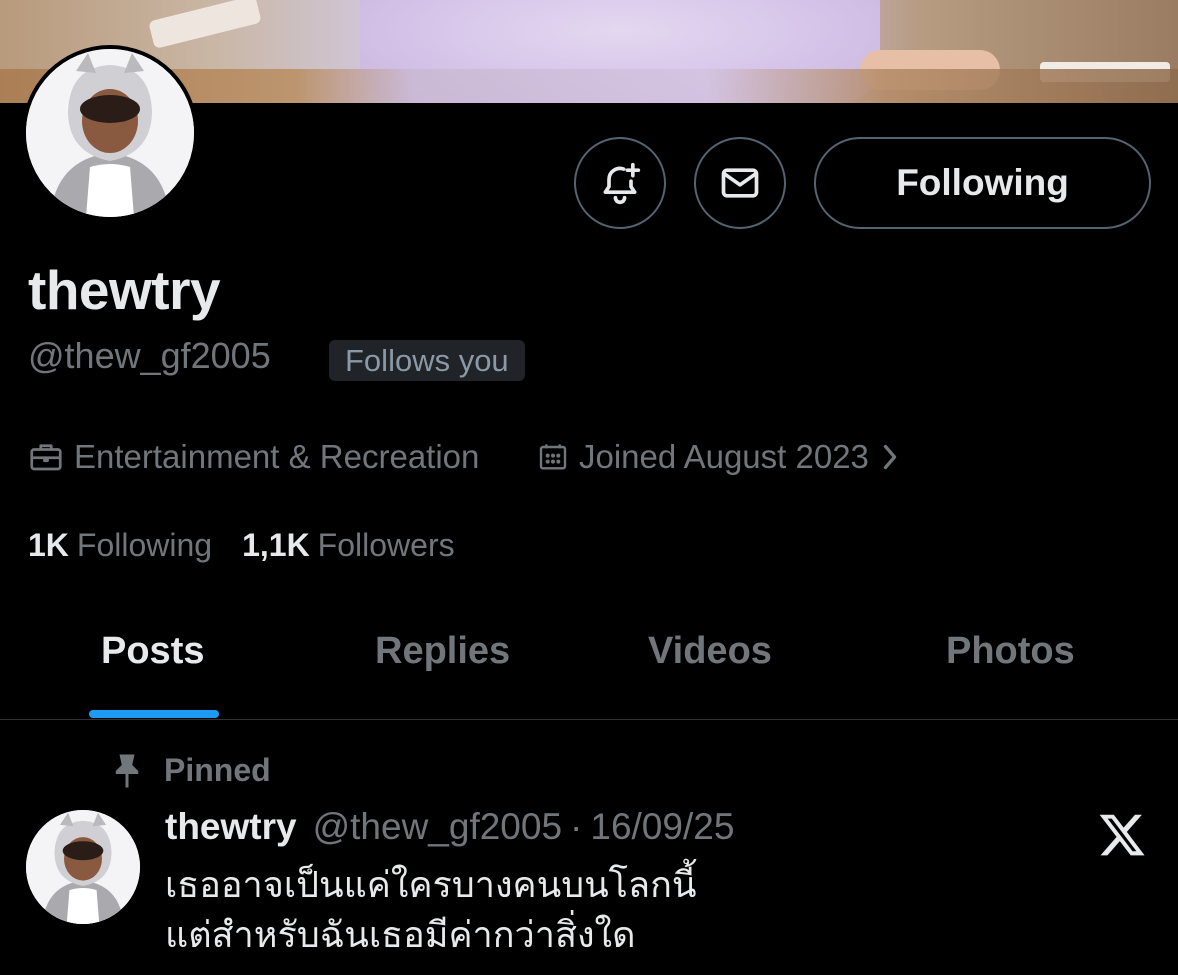  What do you see at coordinates (1122, 835) in the screenshot?
I see `x-logo-icon` at bounding box center [1122, 835].